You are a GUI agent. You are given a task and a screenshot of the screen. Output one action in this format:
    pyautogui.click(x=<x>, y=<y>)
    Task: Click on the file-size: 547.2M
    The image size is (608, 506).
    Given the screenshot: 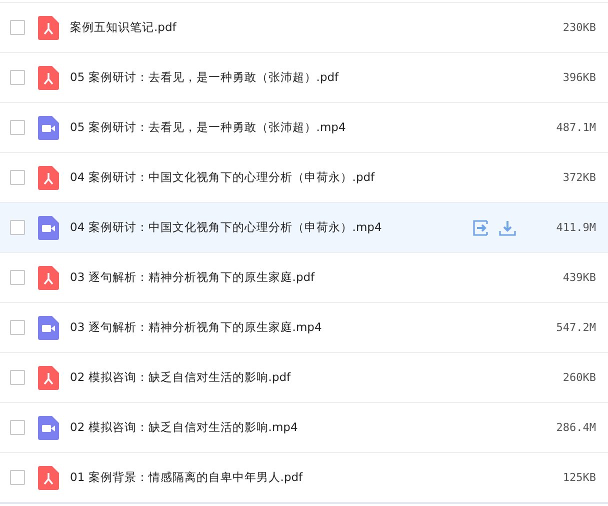 What is the action you would take?
    pyautogui.click(x=575, y=327)
    